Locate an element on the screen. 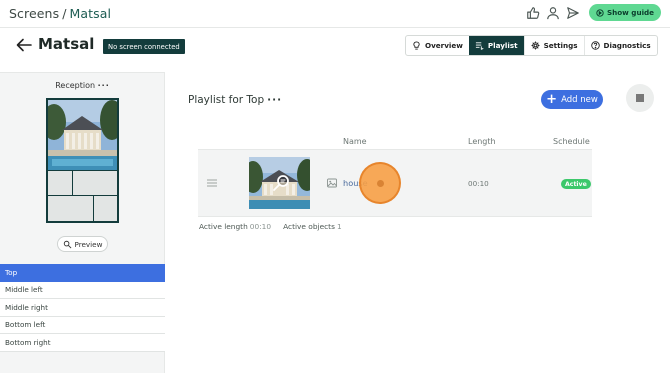 The width and height of the screenshot is (670, 373). preview-eye-icon is located at coordinates (67, 244).